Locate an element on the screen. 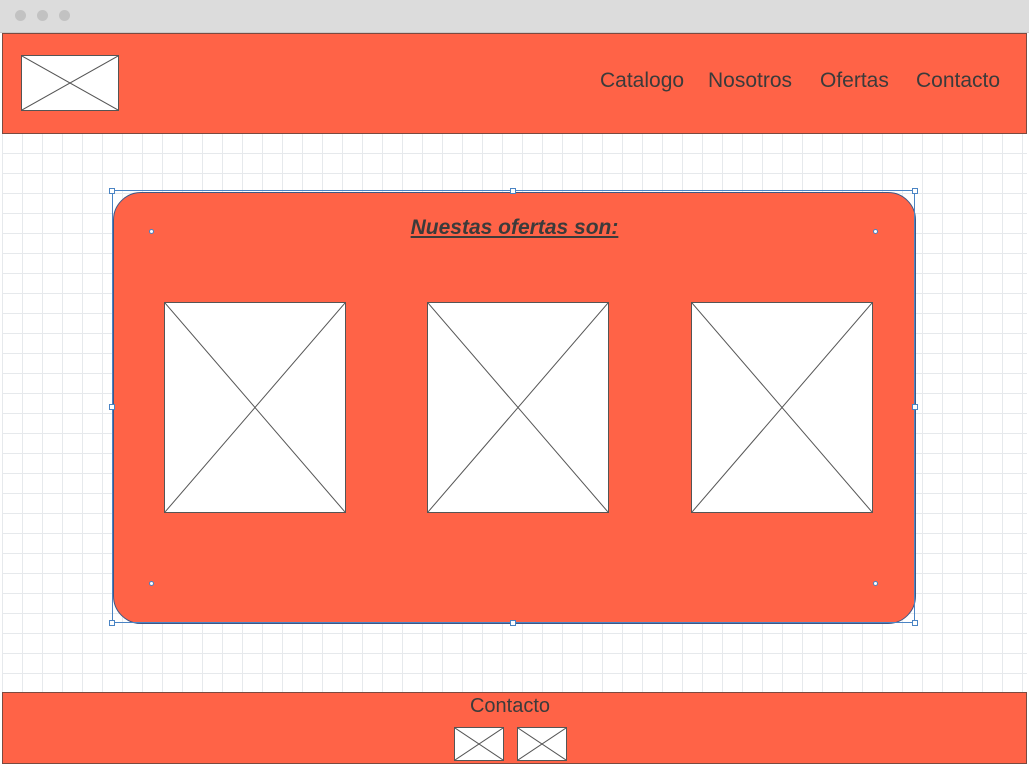  offer-2-image-placeholder-icon is located at coordinates (518, 407).